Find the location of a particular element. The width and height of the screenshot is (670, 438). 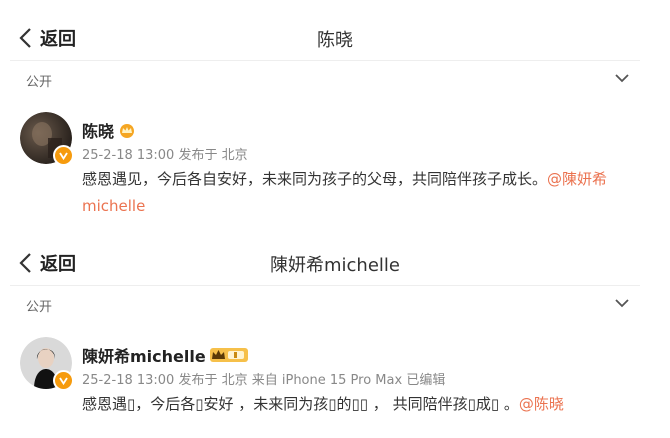

page-title: 陳妍希michelle is located at coordinates (335, 265).